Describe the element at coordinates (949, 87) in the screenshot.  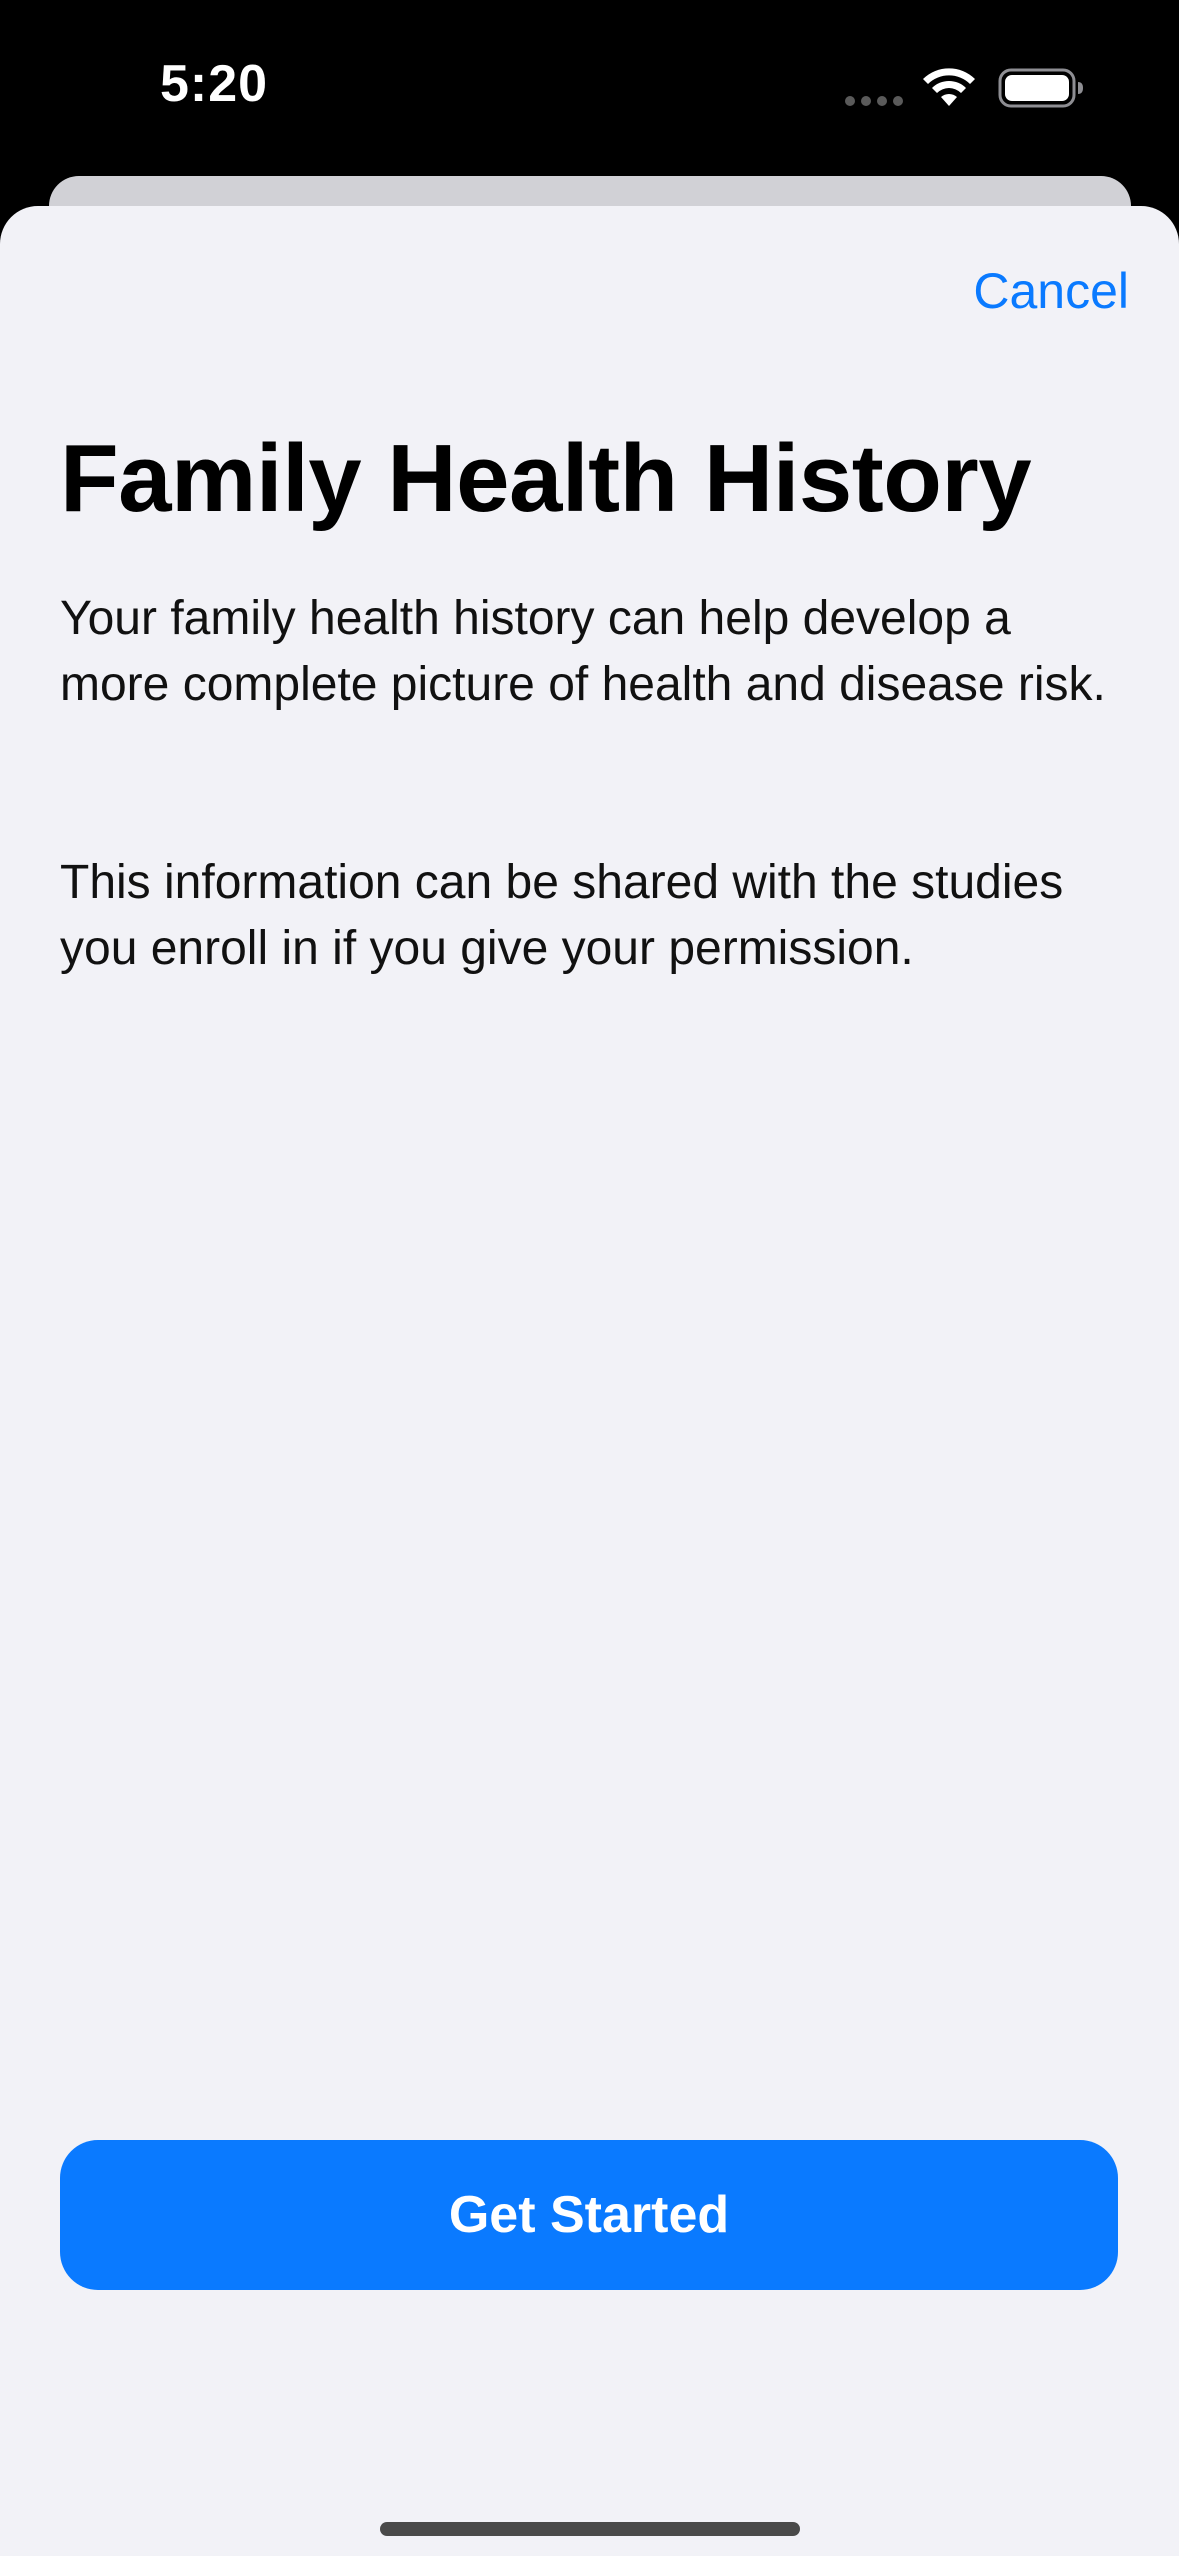
I see `wifi-icon` at that location.